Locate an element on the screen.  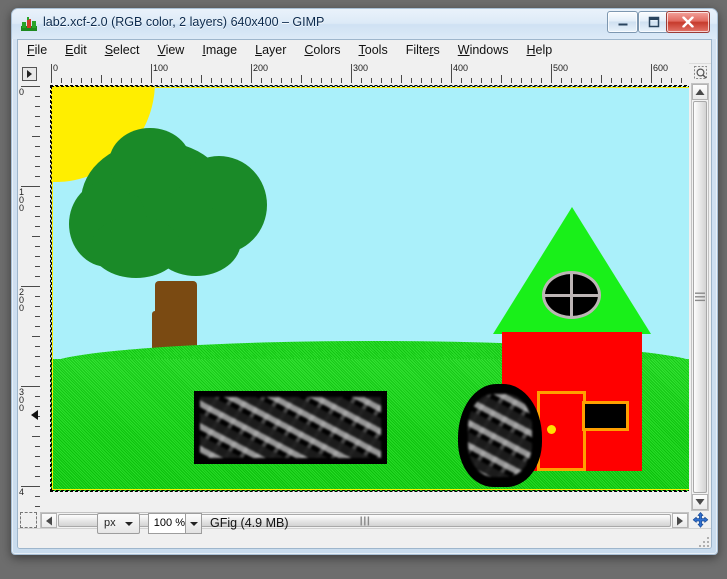
menu-edit: Edit is located at coordinates (76, 49).